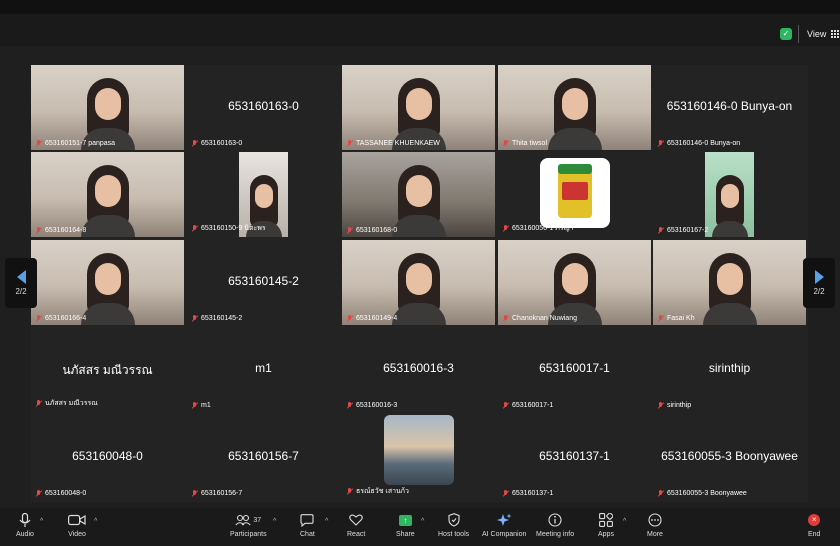 The image size is (840, 546). I want to click on participant-name-tag: 653160145-2, so click(216, 318).